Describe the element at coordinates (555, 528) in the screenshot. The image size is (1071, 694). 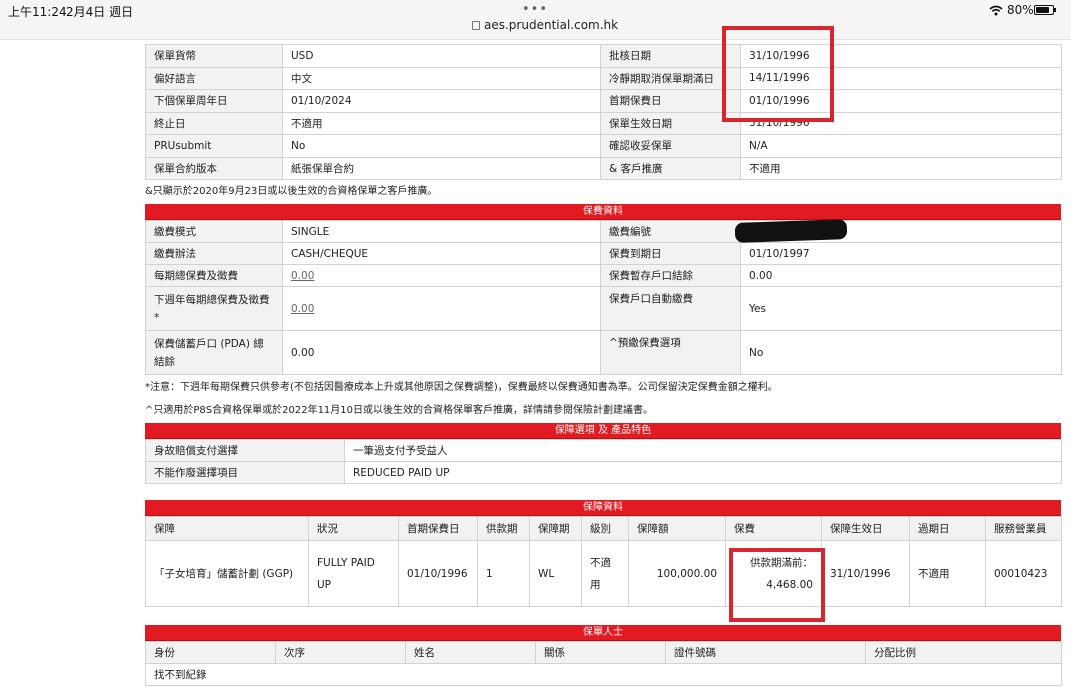
I see `column-header: 保障期` at that location.